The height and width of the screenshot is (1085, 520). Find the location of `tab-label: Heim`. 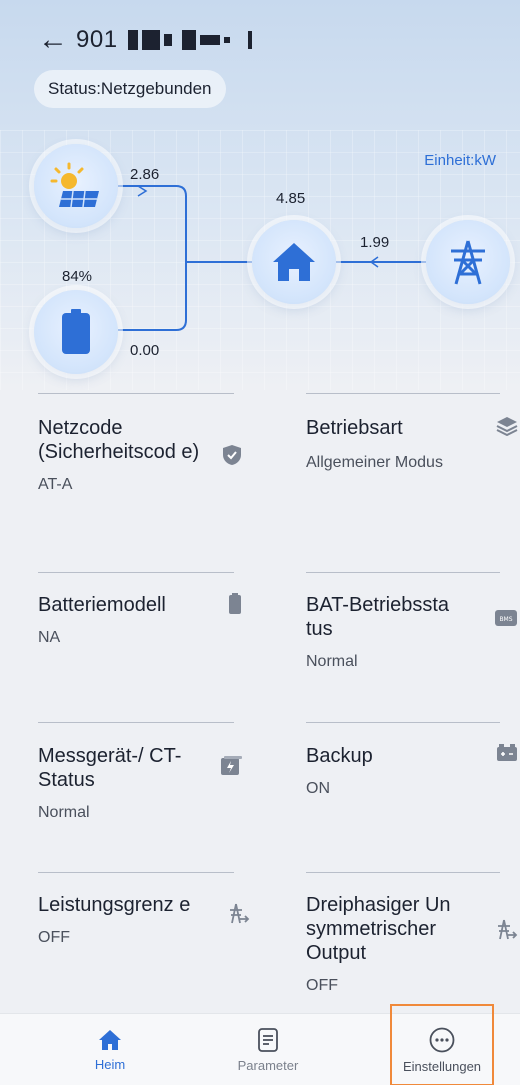

tab-label: Heim is located at coordinates (110, 1064).